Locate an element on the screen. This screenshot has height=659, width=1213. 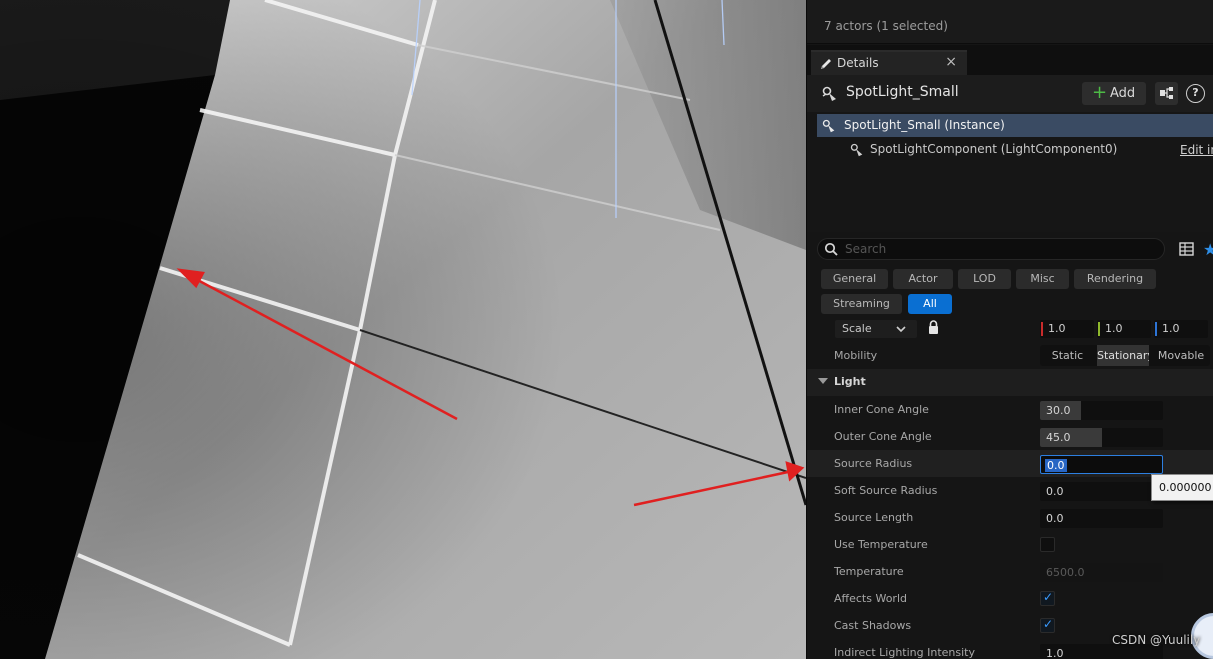
affects-world-checkbox: ✓ is located at coordinates (1047, 598).